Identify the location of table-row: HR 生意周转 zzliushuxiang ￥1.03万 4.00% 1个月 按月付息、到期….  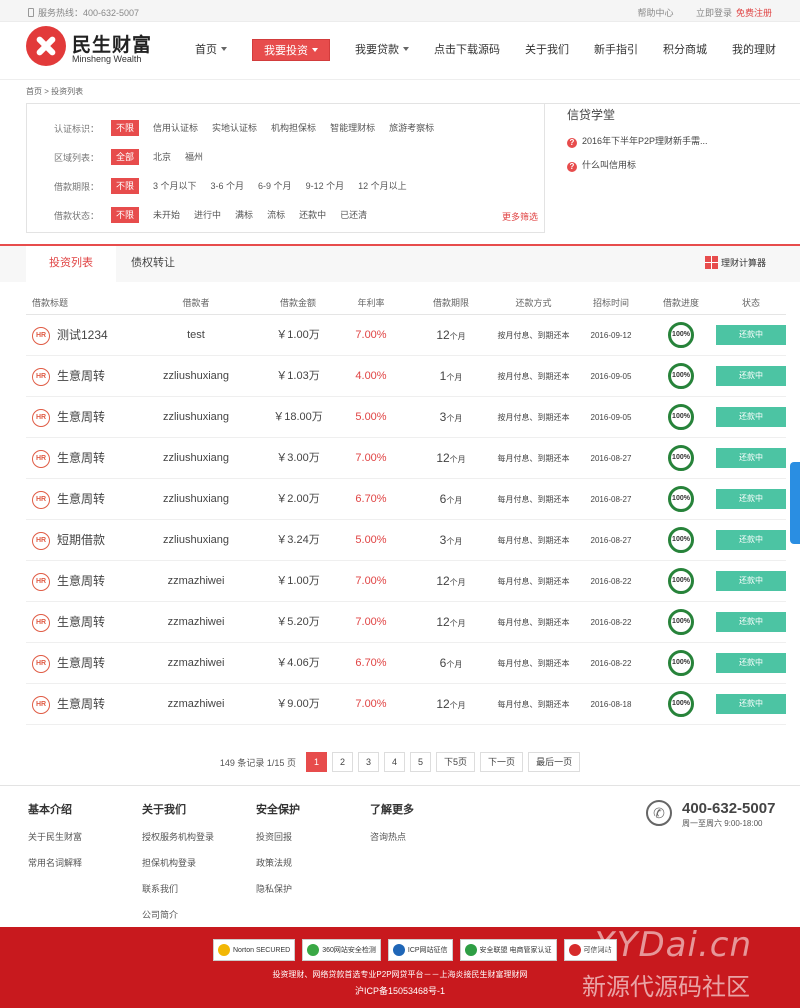
(406, 376).